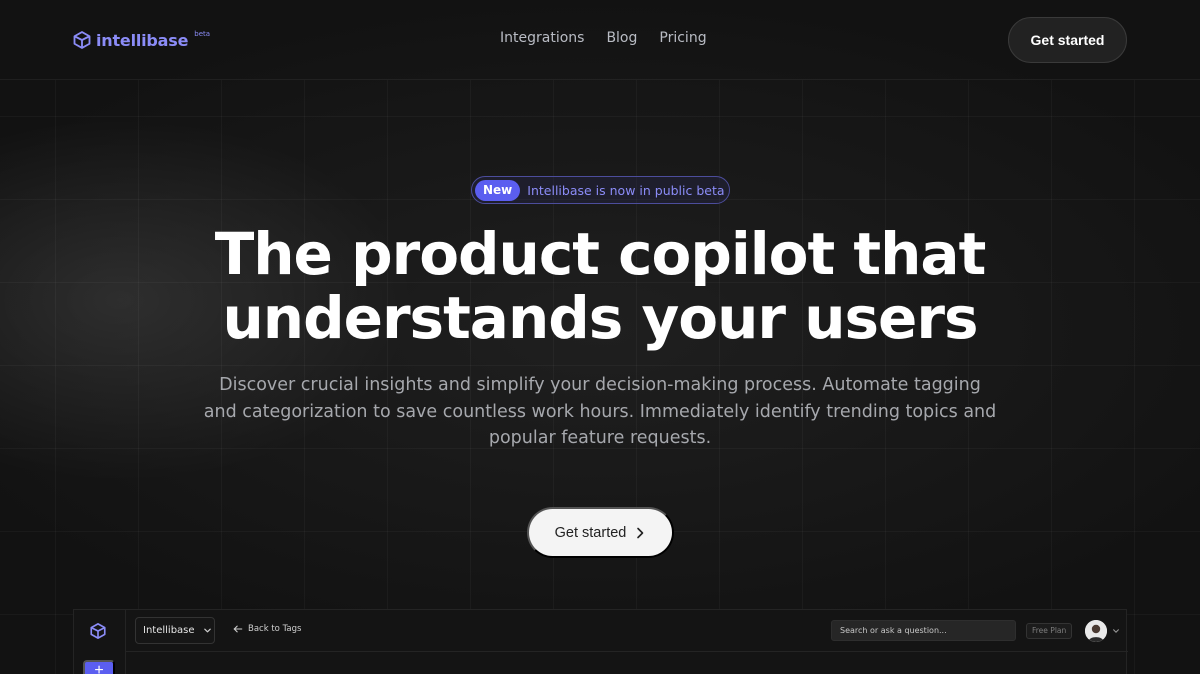  Describe the element at coordinates (498, 190) in the screenshot. I see `new-badge: New` at that location.